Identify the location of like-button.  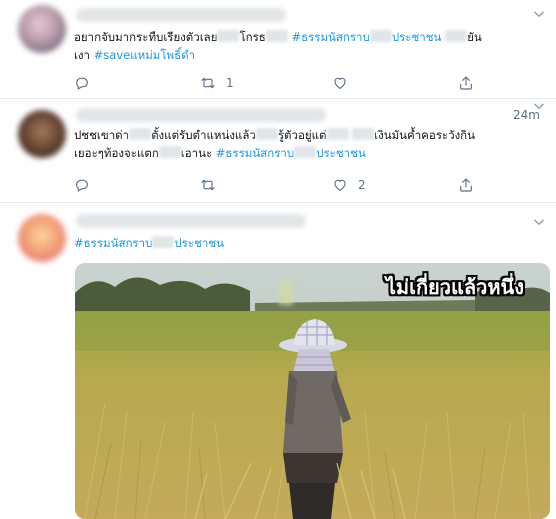
(345, 83).